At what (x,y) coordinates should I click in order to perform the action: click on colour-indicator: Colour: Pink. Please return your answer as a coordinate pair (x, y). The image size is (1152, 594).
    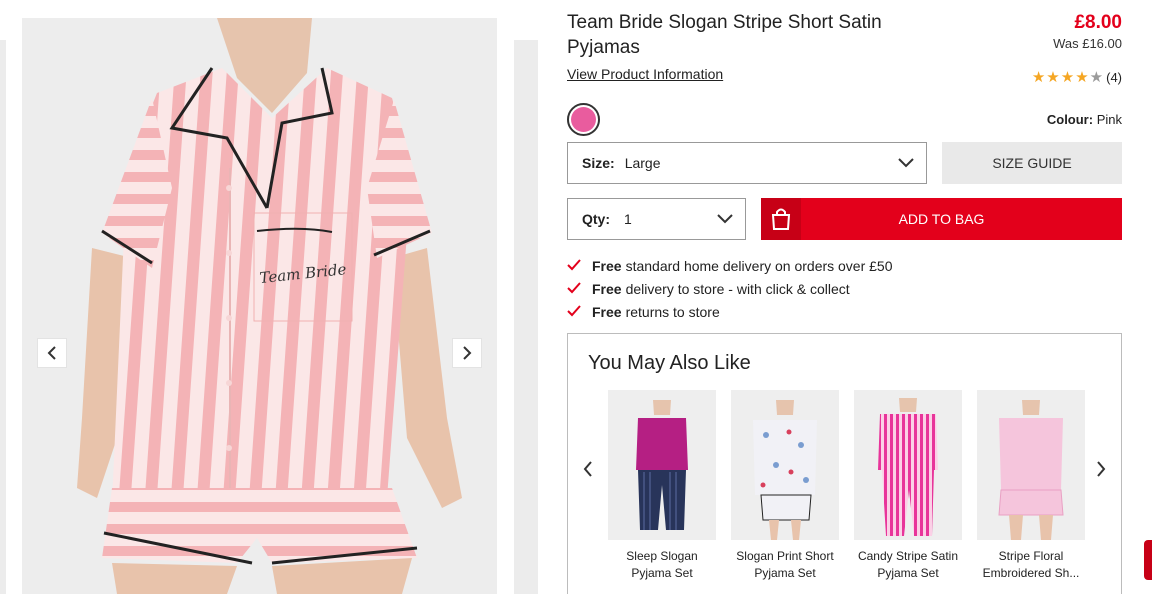
    Looking at the image, I should click on (1084, 119).